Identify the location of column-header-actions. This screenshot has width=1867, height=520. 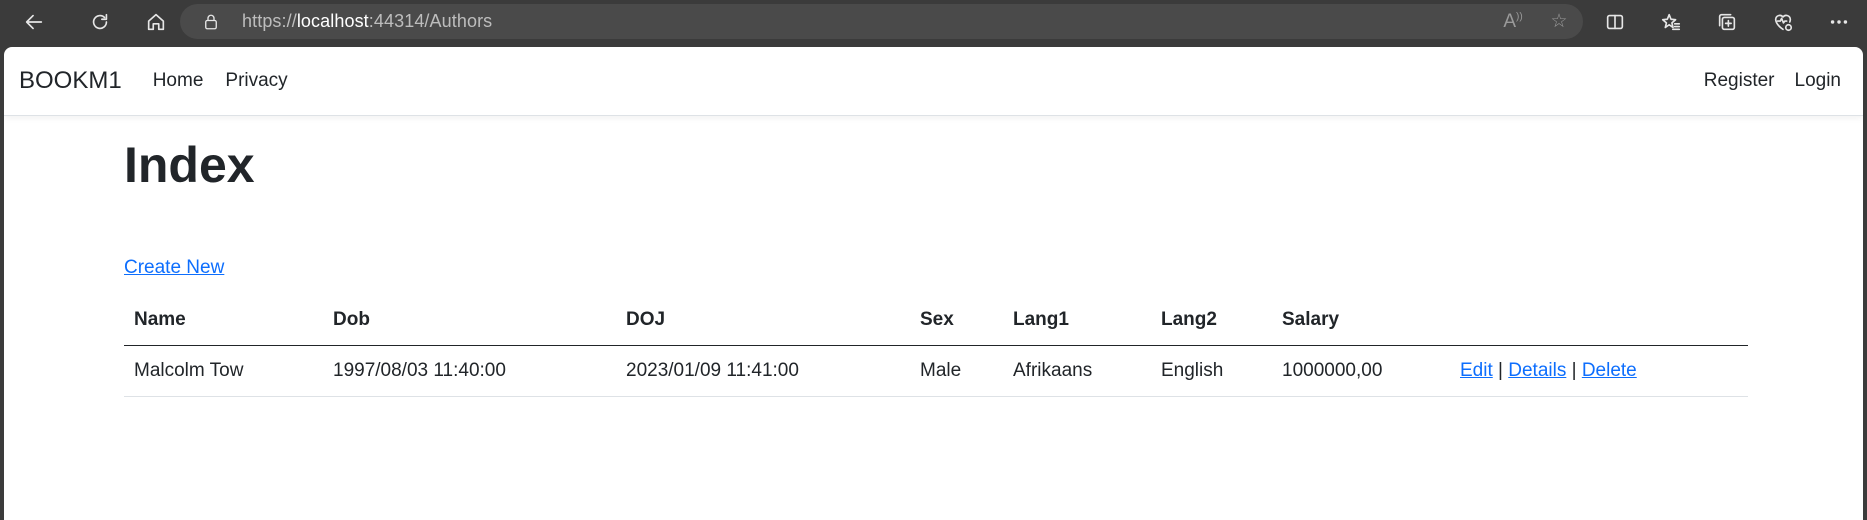
(1599, 320).